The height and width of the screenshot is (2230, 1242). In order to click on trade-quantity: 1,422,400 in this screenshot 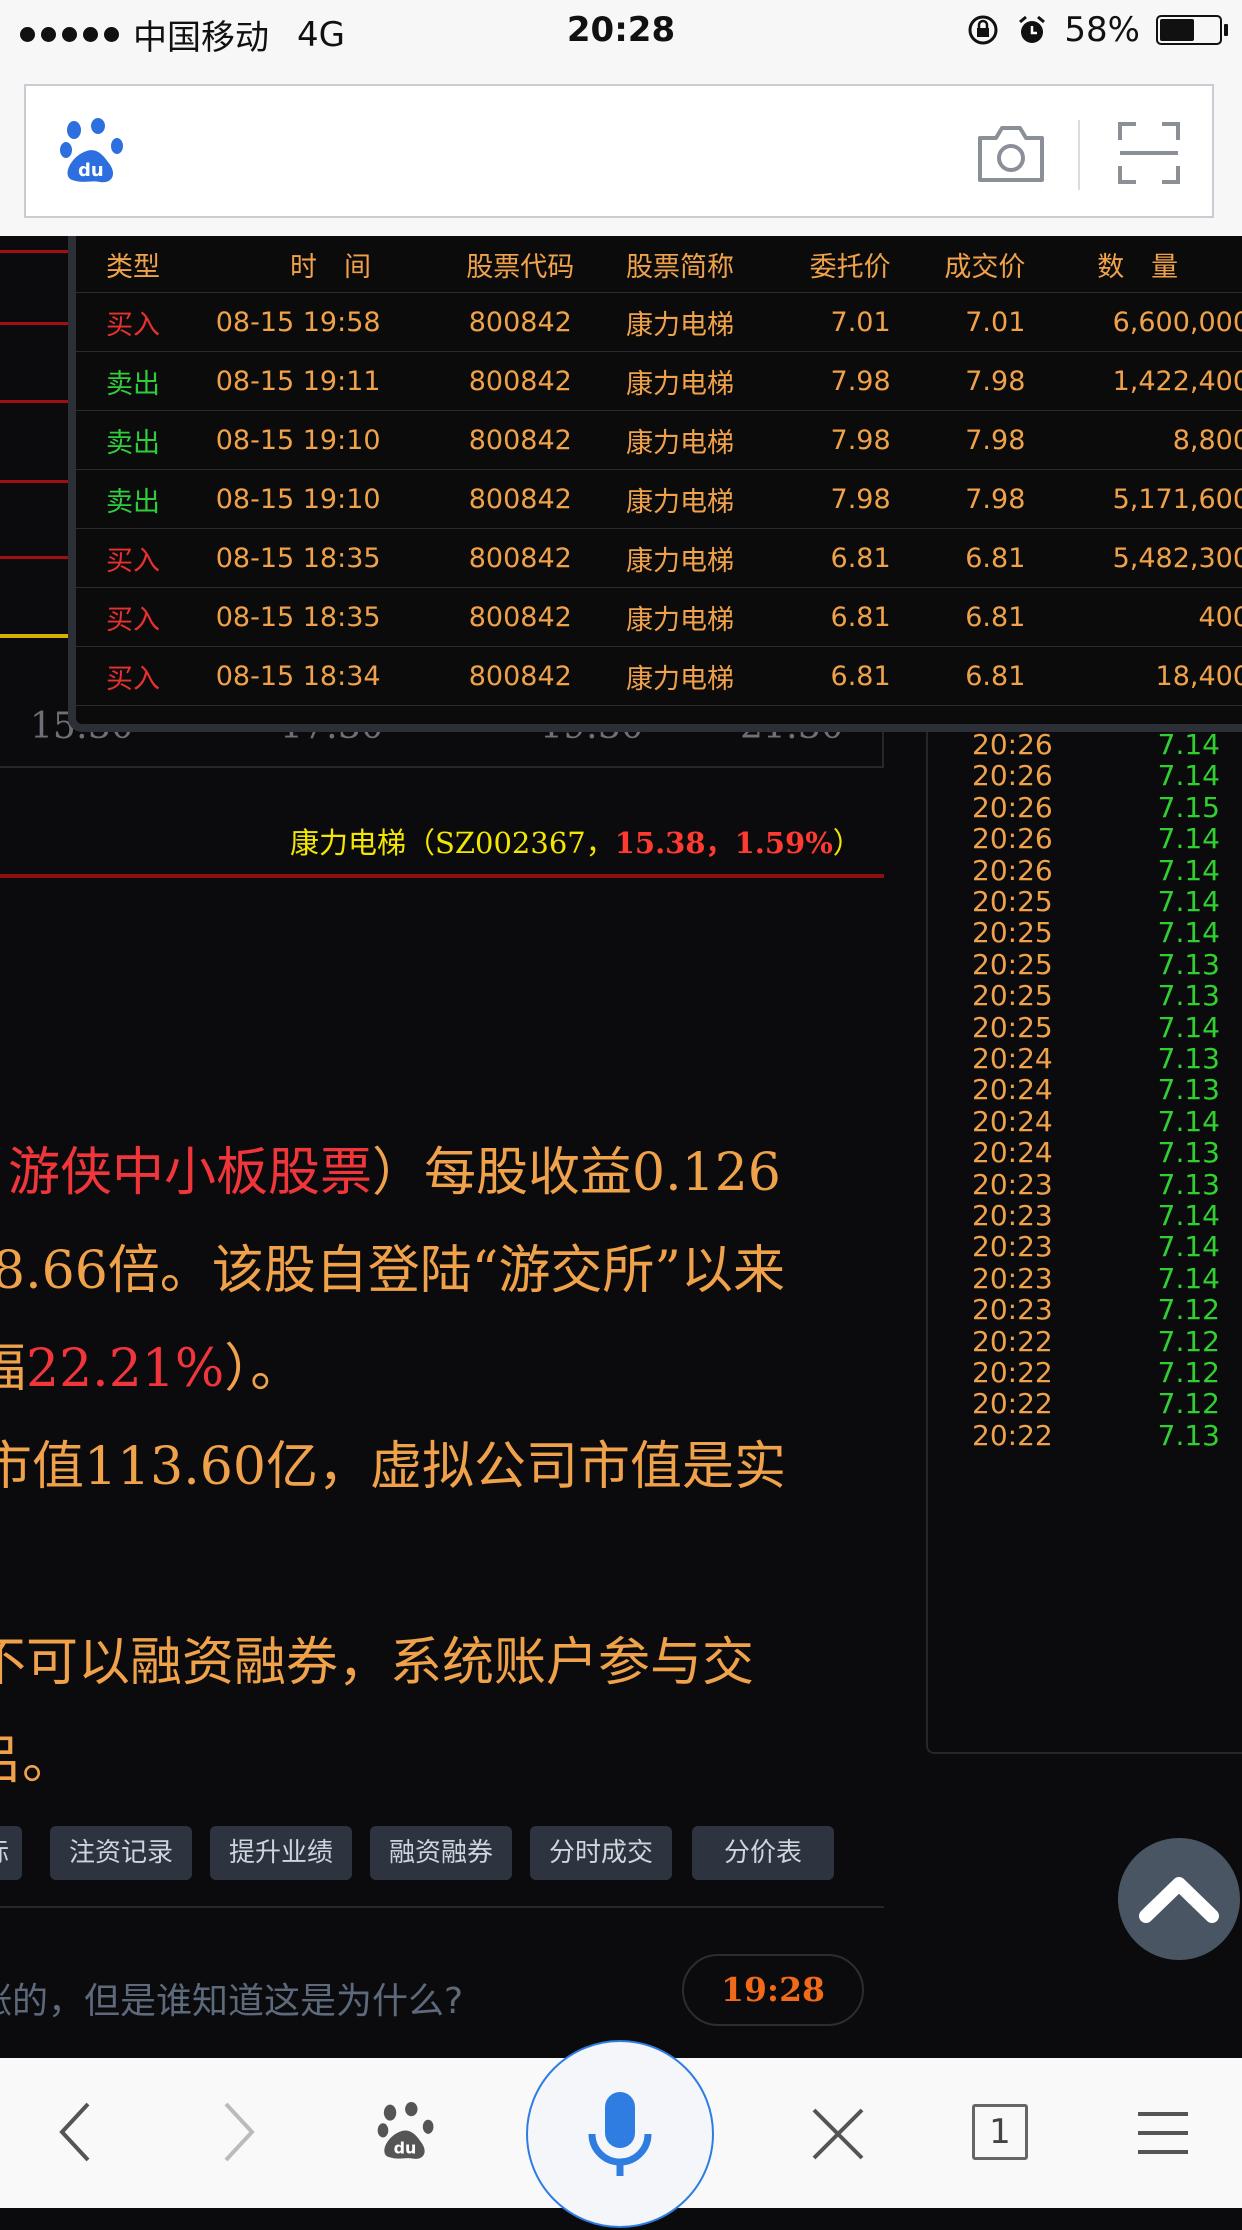, I will do `click(1133, 381)`.